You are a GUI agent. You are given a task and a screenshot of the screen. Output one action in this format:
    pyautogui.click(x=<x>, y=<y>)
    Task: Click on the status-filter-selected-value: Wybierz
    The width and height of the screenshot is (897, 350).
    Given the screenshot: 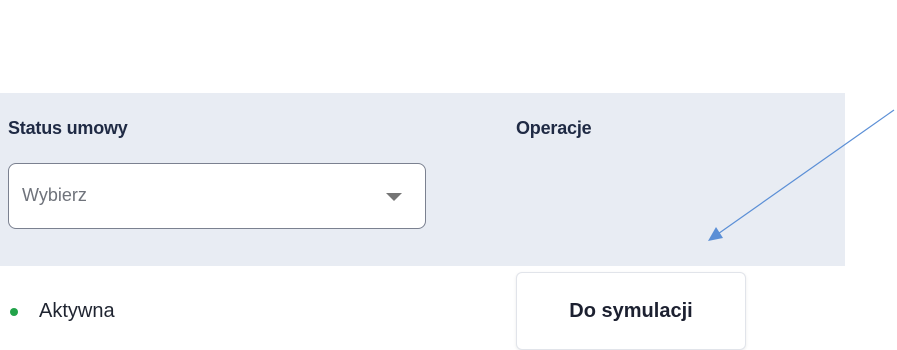 What is the action you would take?
    pyautogui.click(x=54, y=195)
    